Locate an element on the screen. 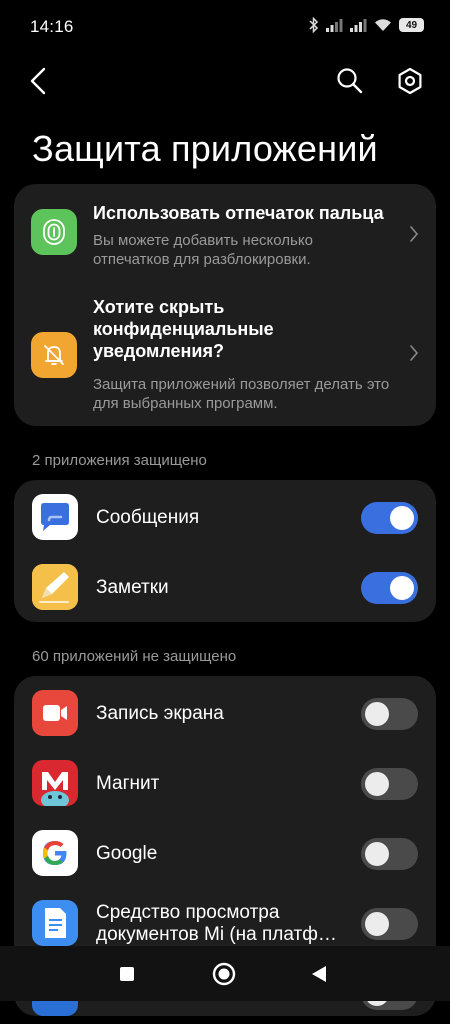 Image resolution: width=450 pixels, height=1024 pixels. settings-button is located at coordinates (410, 81).